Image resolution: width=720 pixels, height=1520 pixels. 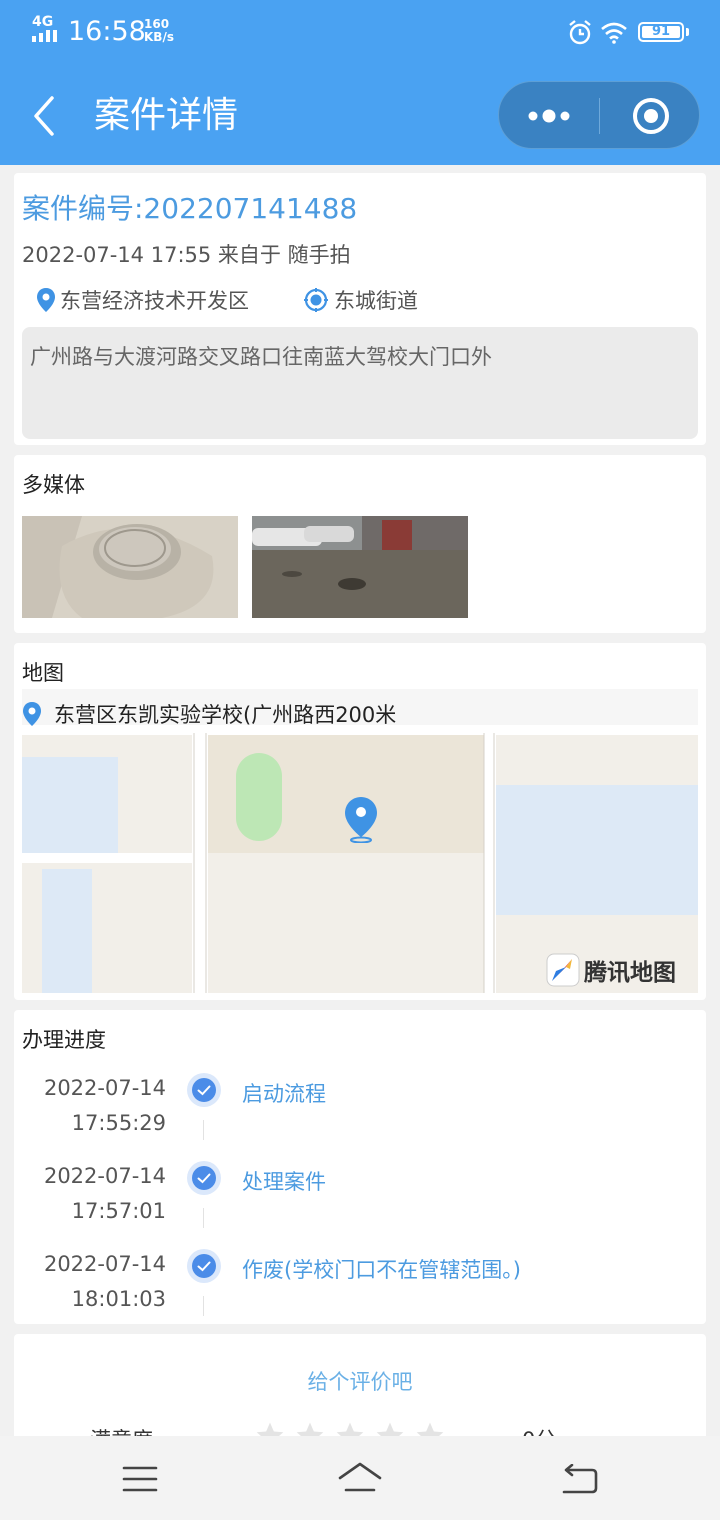 I want to click on more-icon, so click(x=549, y=116).